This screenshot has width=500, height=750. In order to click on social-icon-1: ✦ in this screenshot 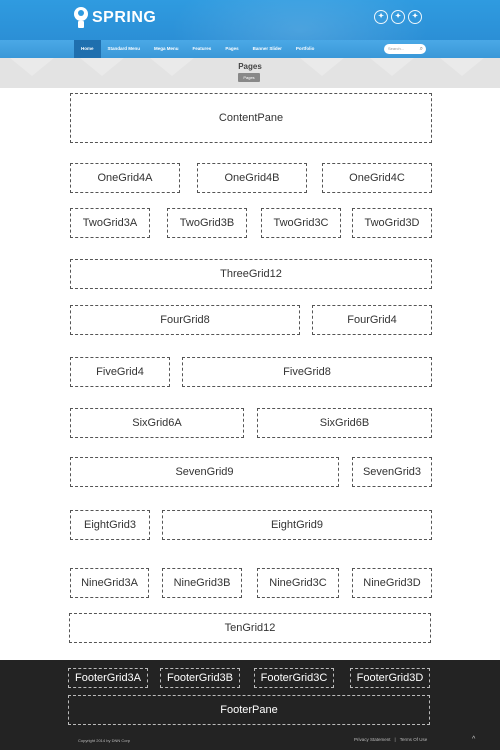, I will do `click(381, 17)`.